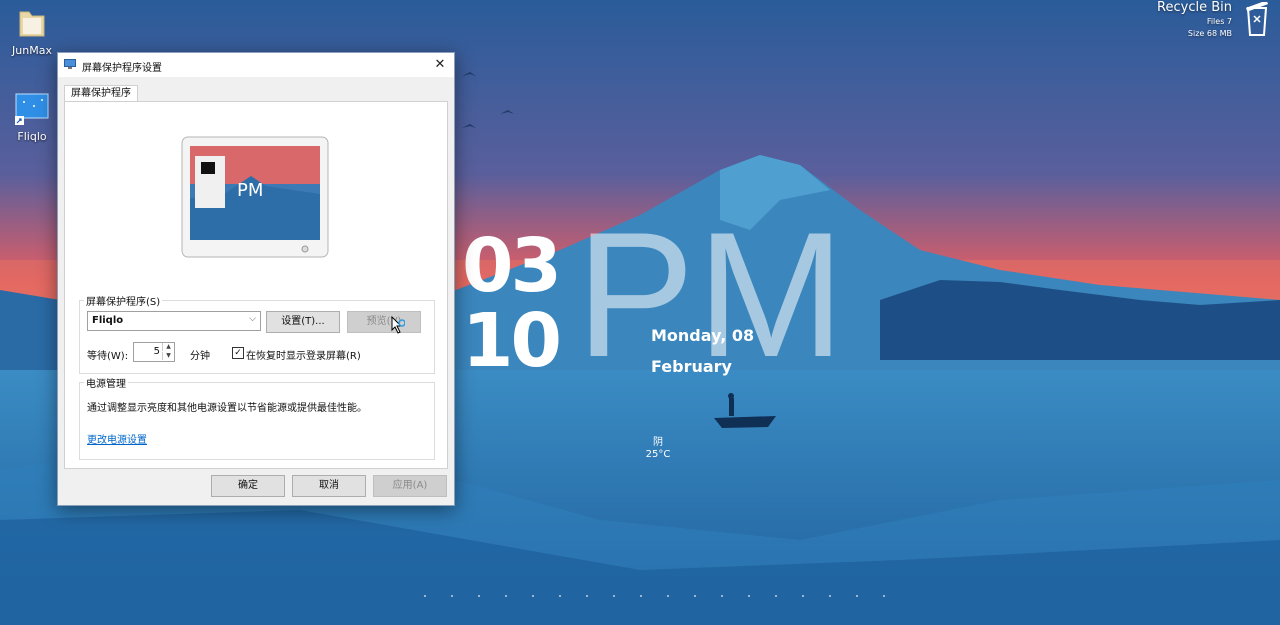 This screenshot has height=625, width=1280. What do you see at coordinates (248, 486) in the screenshot?
I see `ok-button: 确定` at bounding box center [248, 486].